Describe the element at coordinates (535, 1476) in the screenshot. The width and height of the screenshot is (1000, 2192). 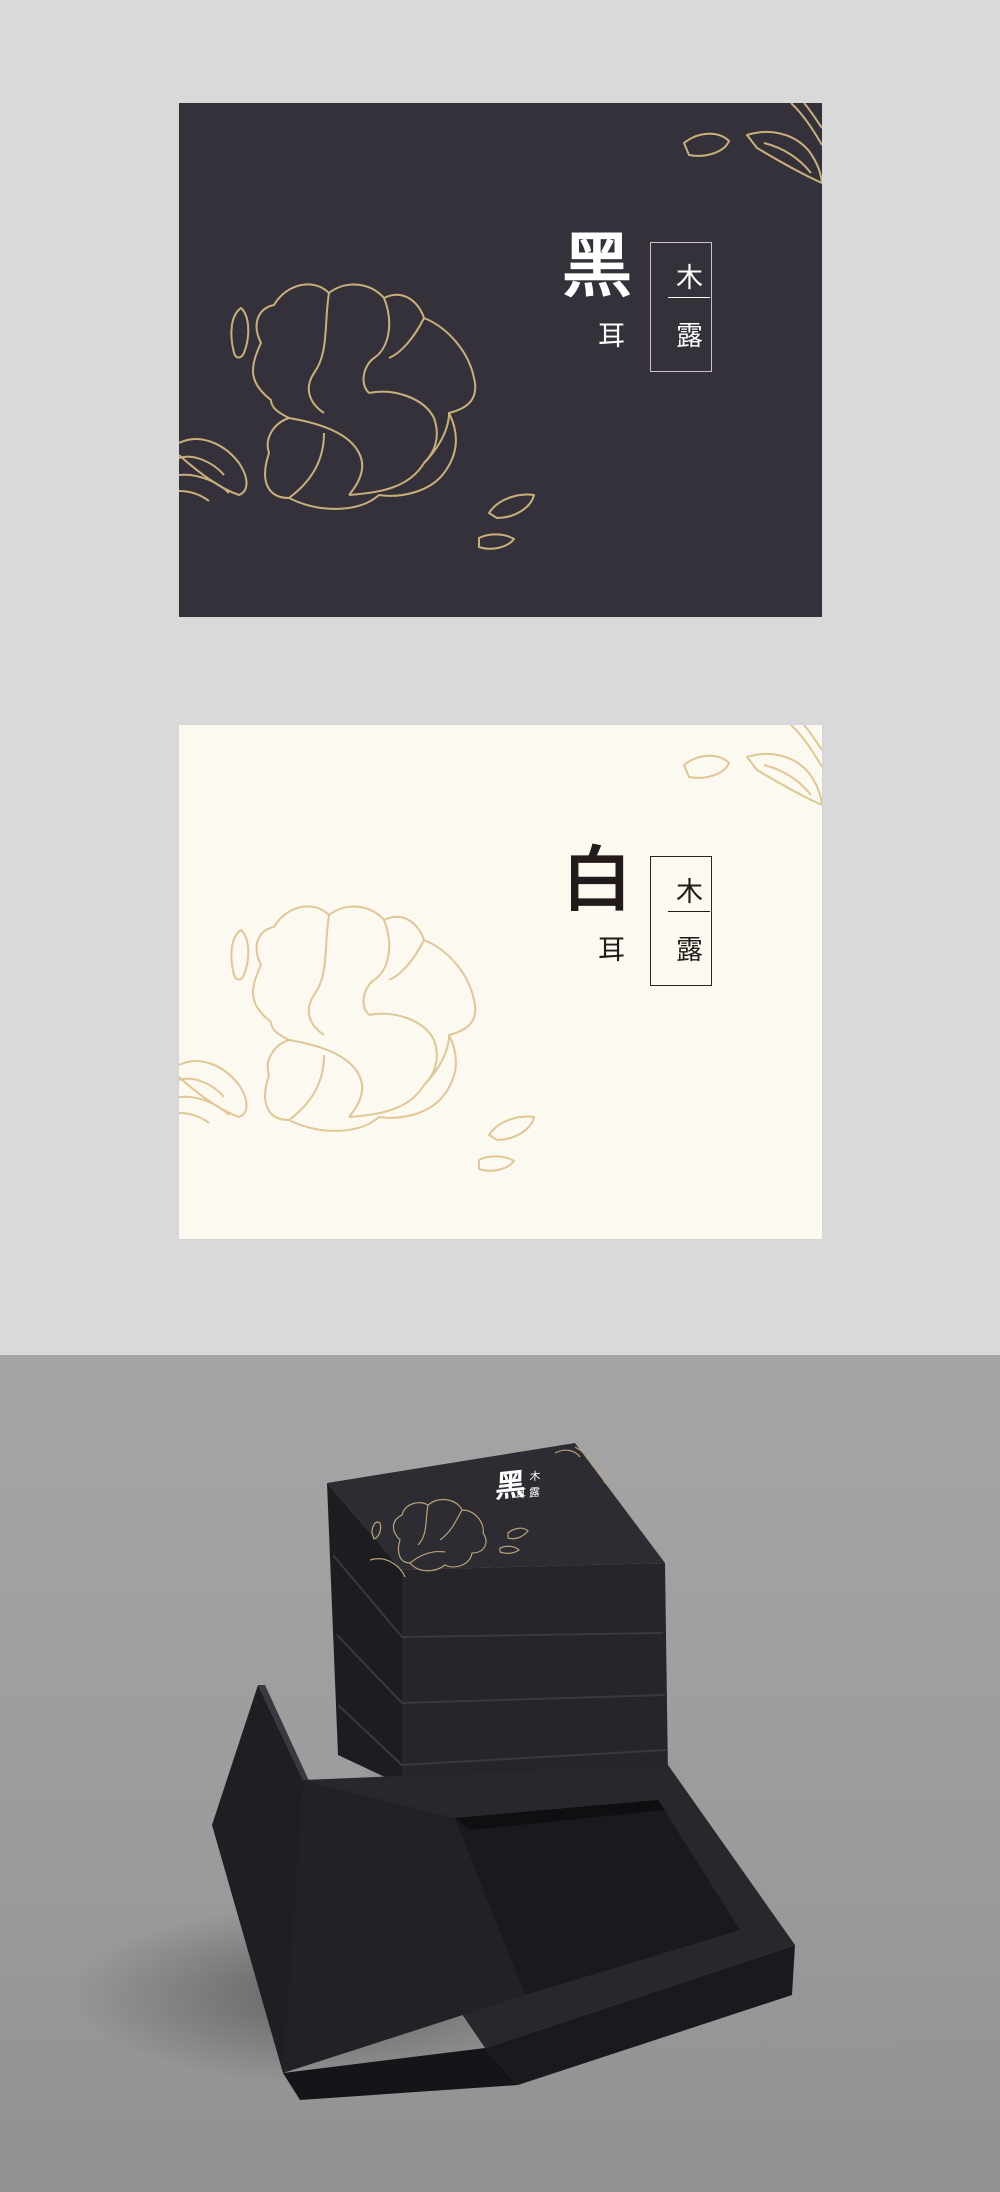
I see `box-logo-character-mu: 木` at that location.